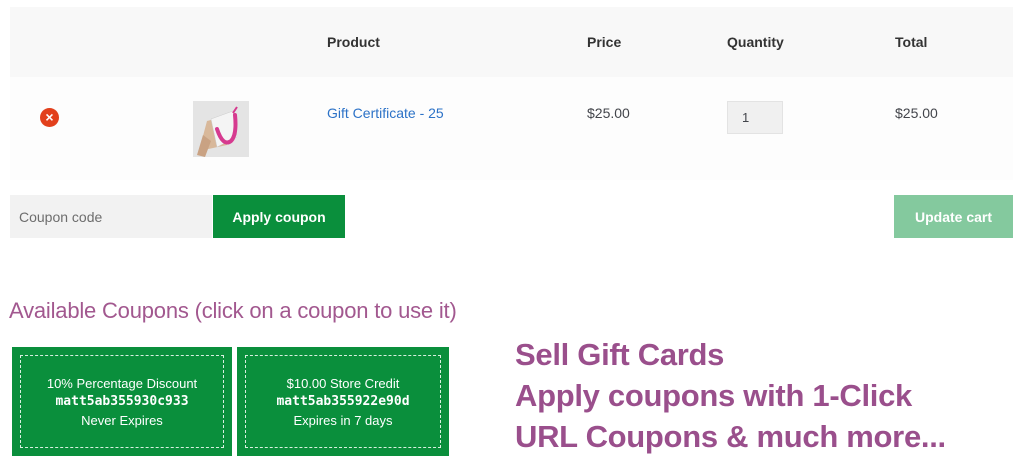  What do you see at coordinates (953, 216) in the screenshot?
I see `update-cart-button: Update cart` at bounding box center [953, 216].